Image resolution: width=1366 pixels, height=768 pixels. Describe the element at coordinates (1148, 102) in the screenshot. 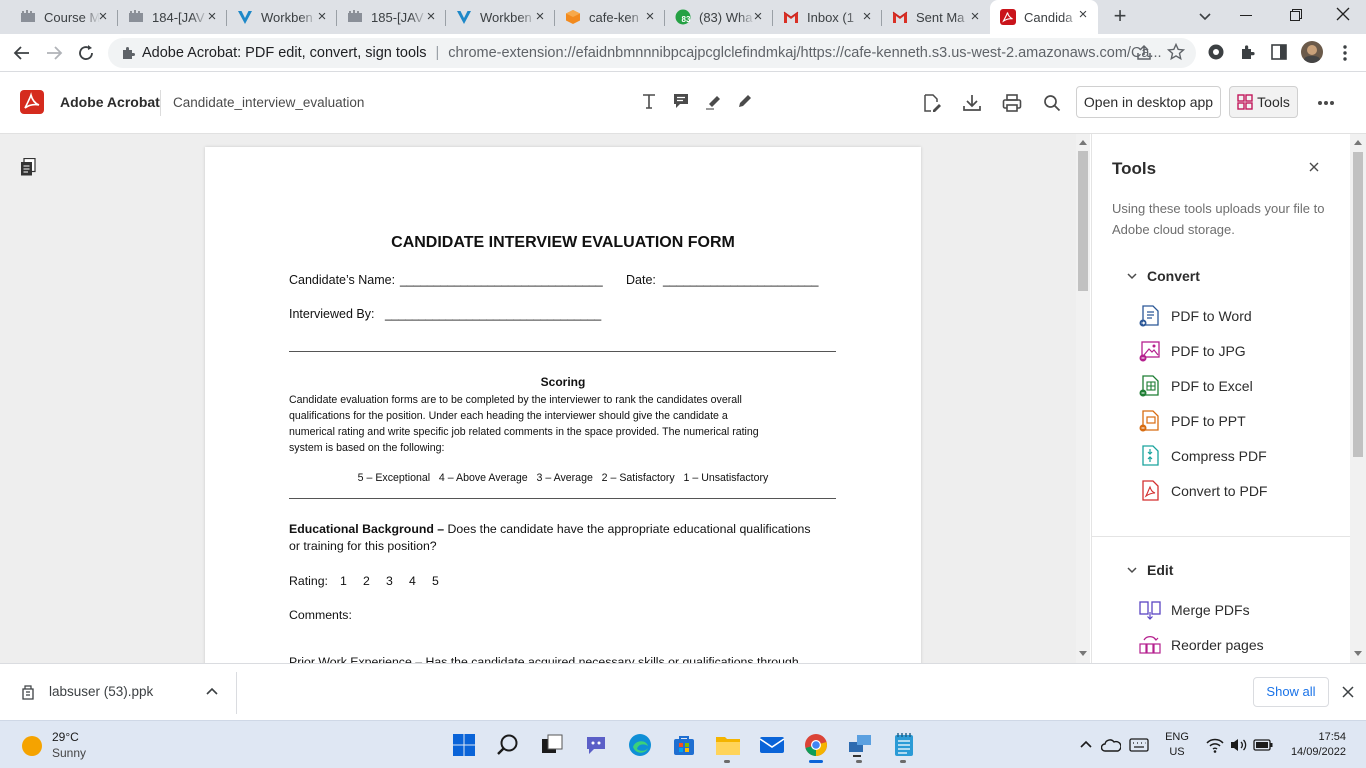

I see `open-desktop-app-button: Open in desktop app` at that location.